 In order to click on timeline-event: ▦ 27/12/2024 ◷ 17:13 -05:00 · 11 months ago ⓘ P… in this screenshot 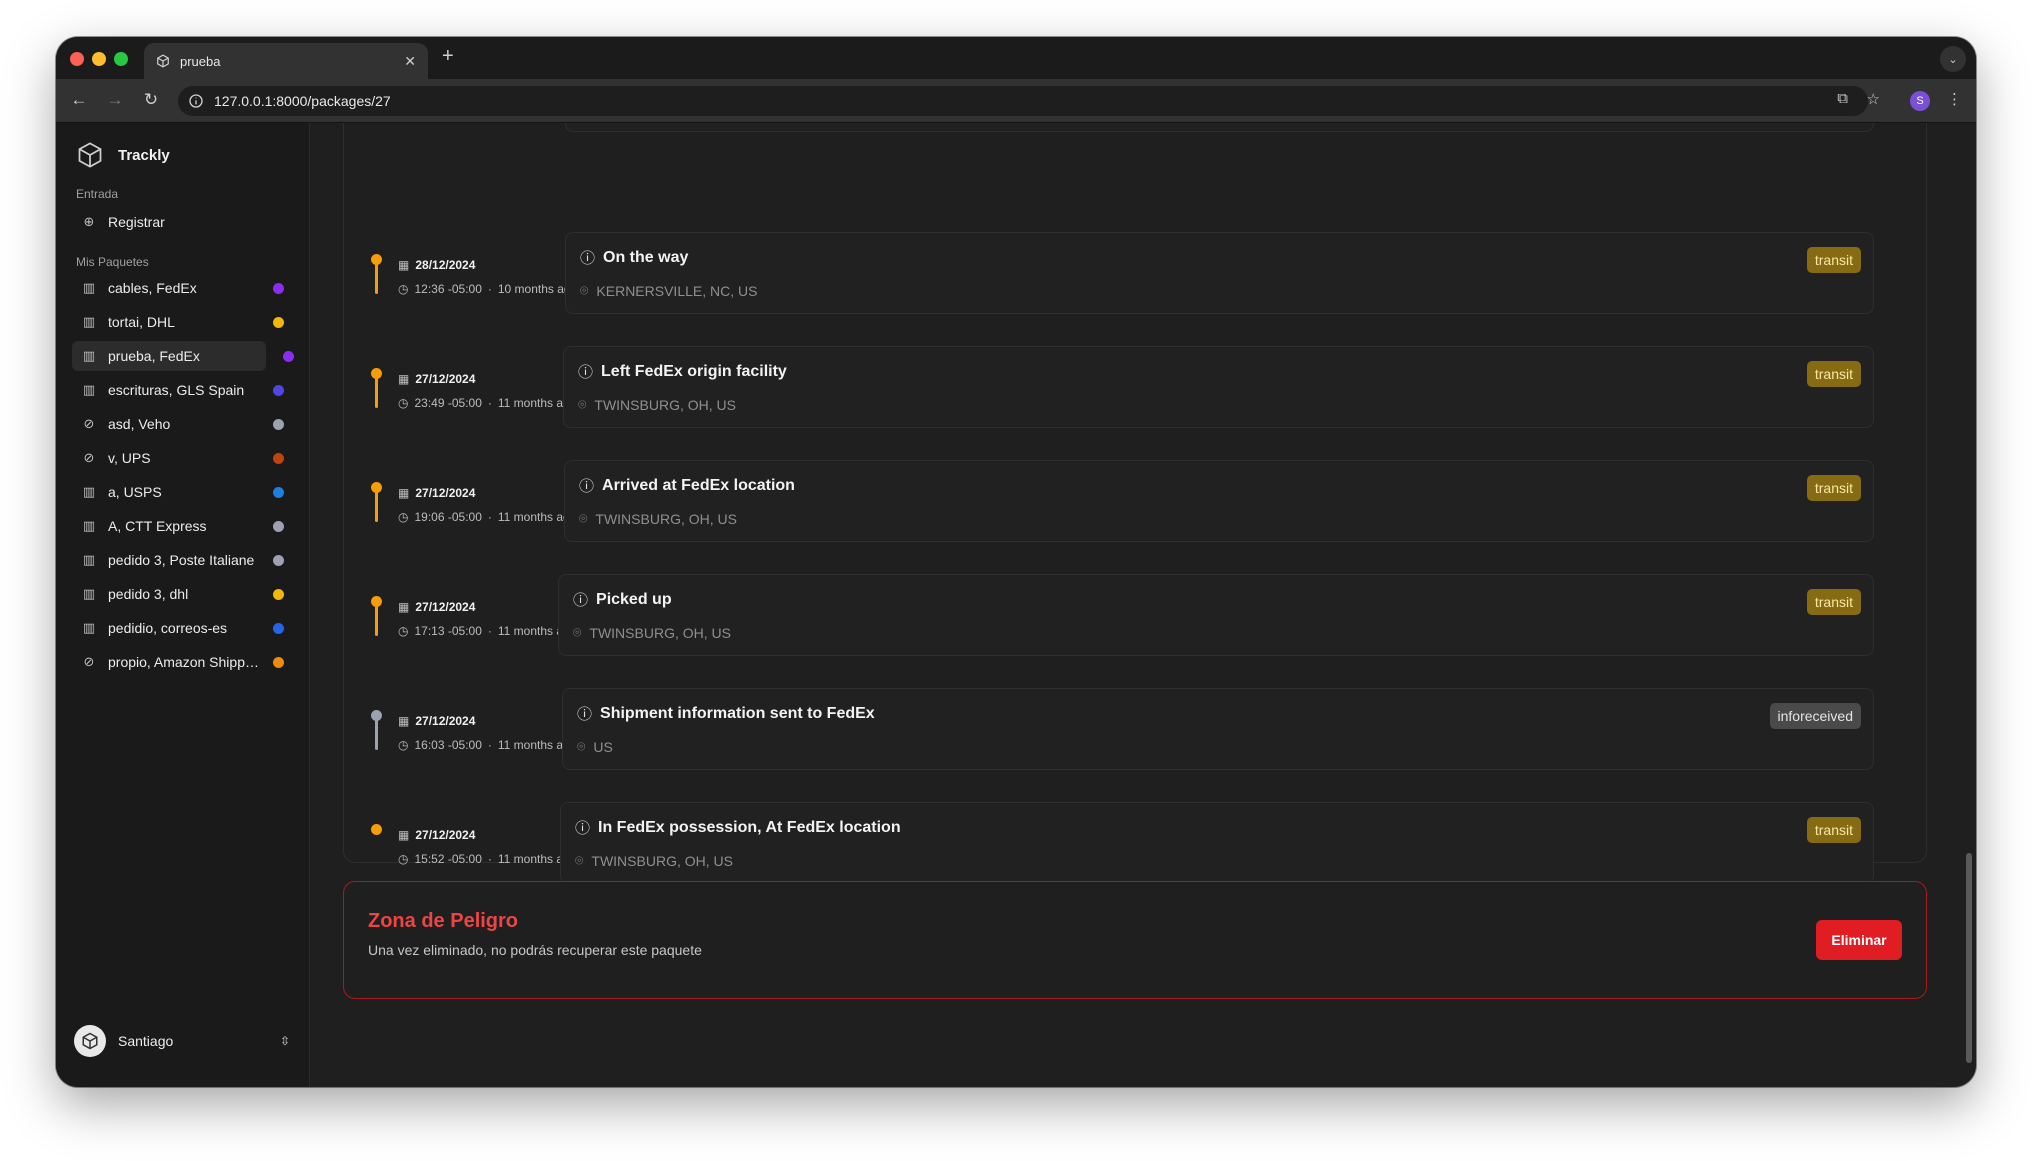, I will do `click(1136, 617)`.